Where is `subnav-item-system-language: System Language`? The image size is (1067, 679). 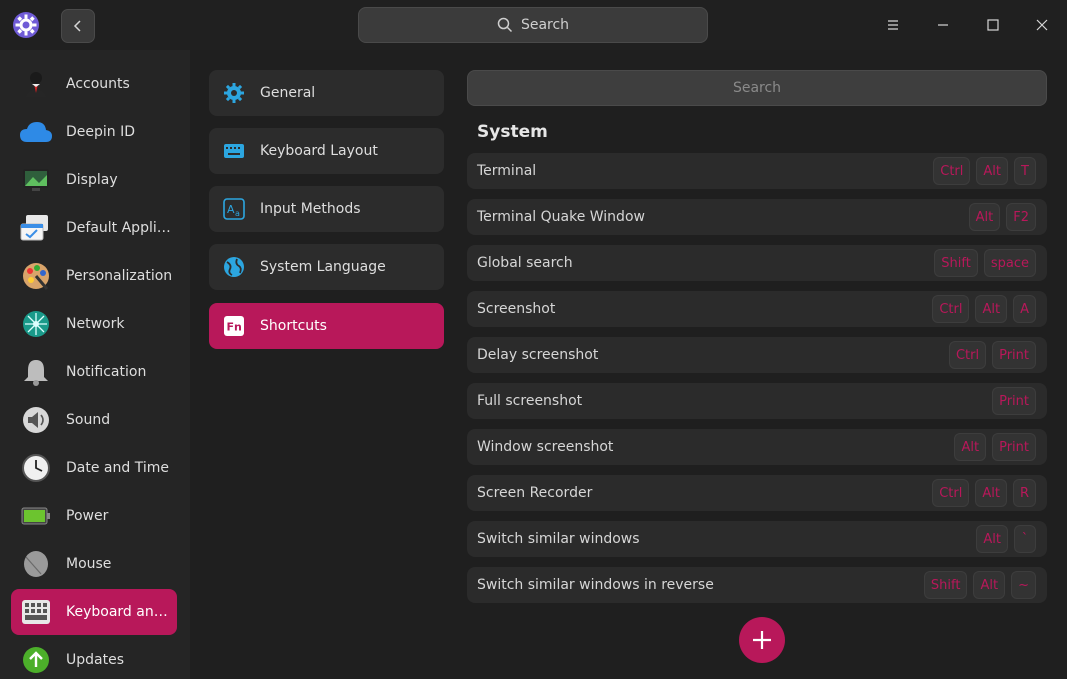 subnav-item-system-language: System Language is located at coordinates (326, 267).